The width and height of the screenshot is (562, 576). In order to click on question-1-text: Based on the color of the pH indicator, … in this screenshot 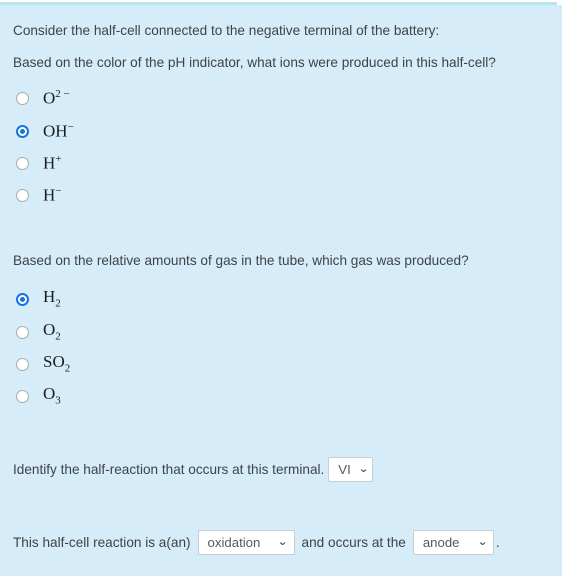, I will do `click(254, 62)`.